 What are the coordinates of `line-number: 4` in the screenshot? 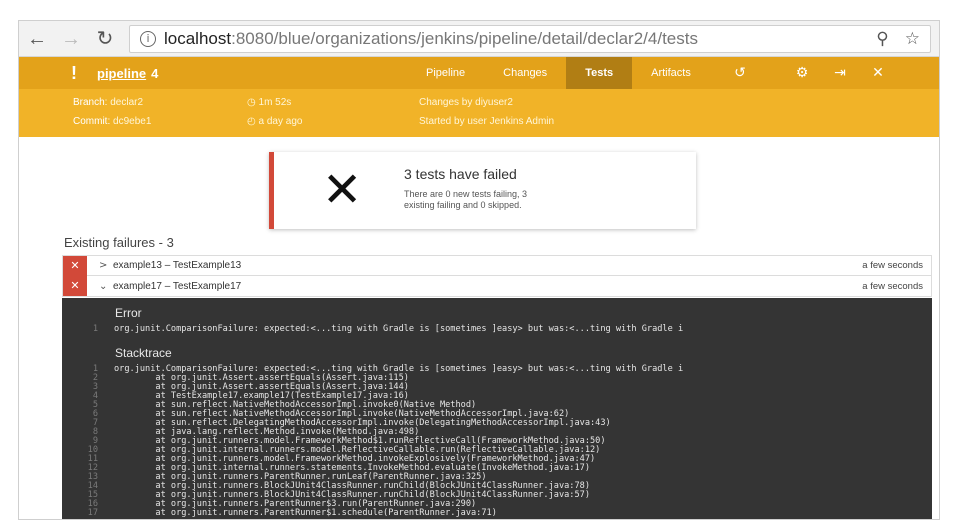 It's located at (95, 396).